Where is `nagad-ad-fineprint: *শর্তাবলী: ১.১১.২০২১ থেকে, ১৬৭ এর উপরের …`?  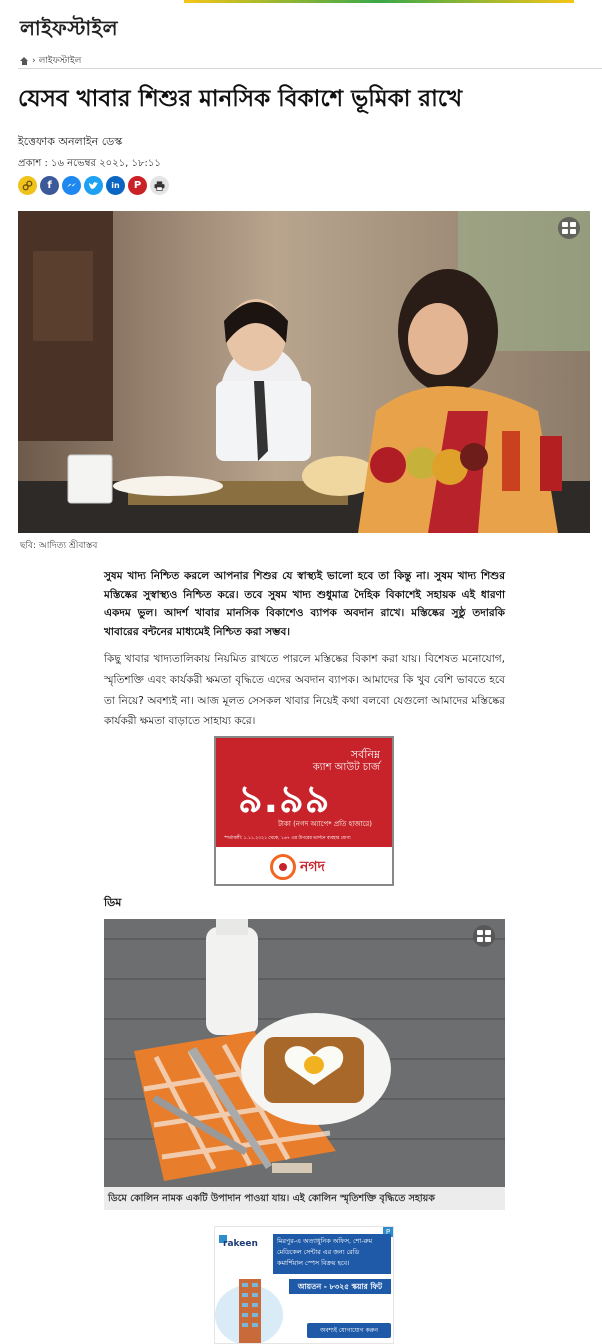 nagad-ad-fineprint: *শর্তাবলী: ১.১১.২০২১ থেকে, ১৬৭ এর উপরের … is located at coordinates (287, 838).